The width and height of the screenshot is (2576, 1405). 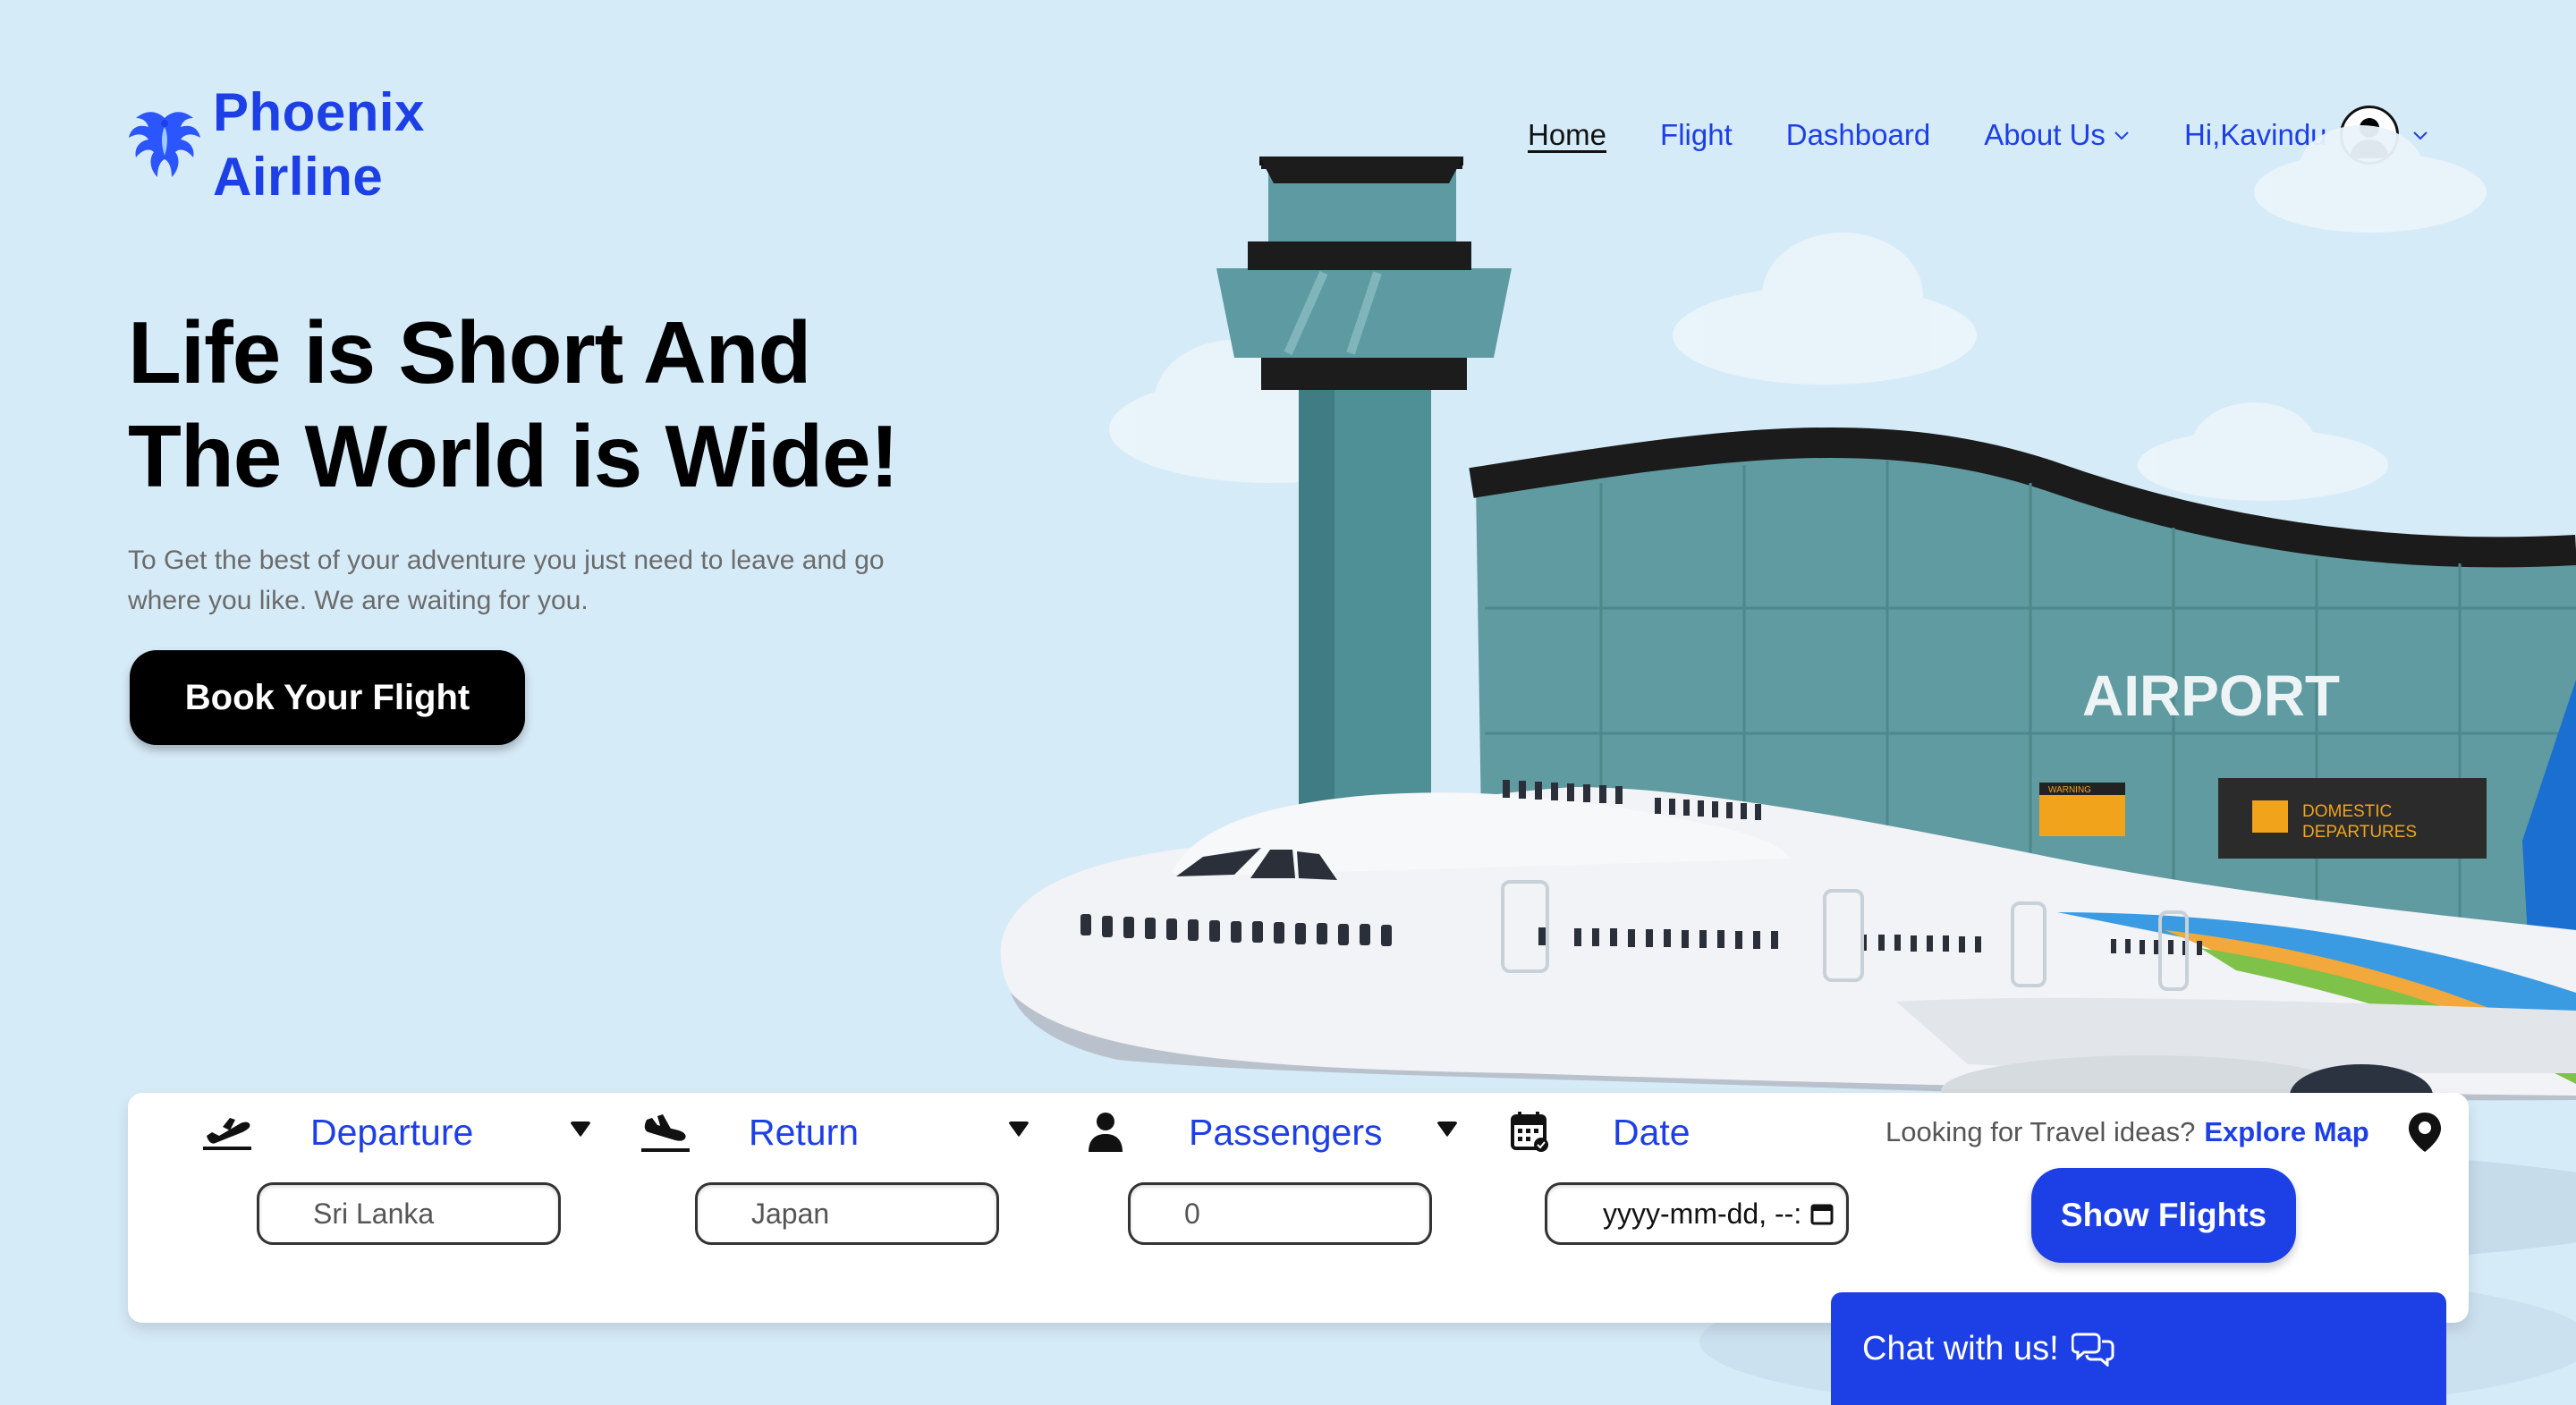 I want to click on hero-title-line-1: Life is Short And, so click(x=469, y=353).